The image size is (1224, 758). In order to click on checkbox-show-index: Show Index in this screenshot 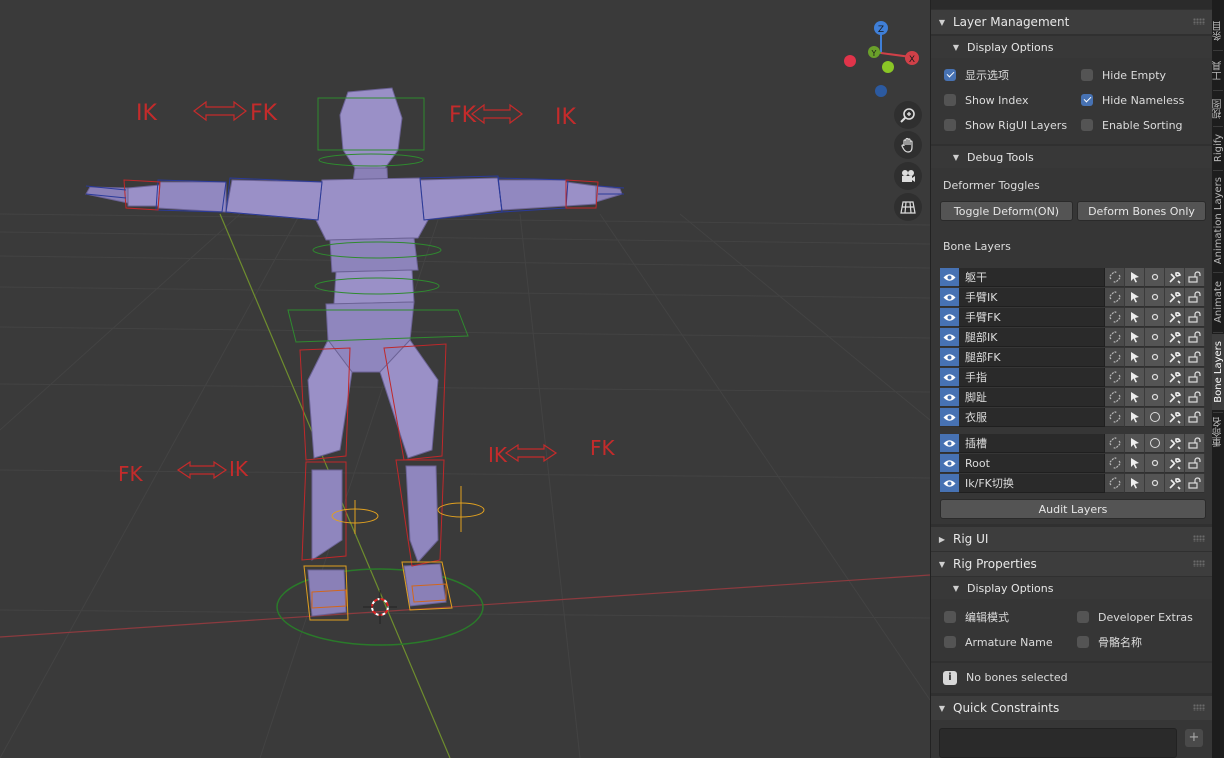, I will do `click(986, 100)`.